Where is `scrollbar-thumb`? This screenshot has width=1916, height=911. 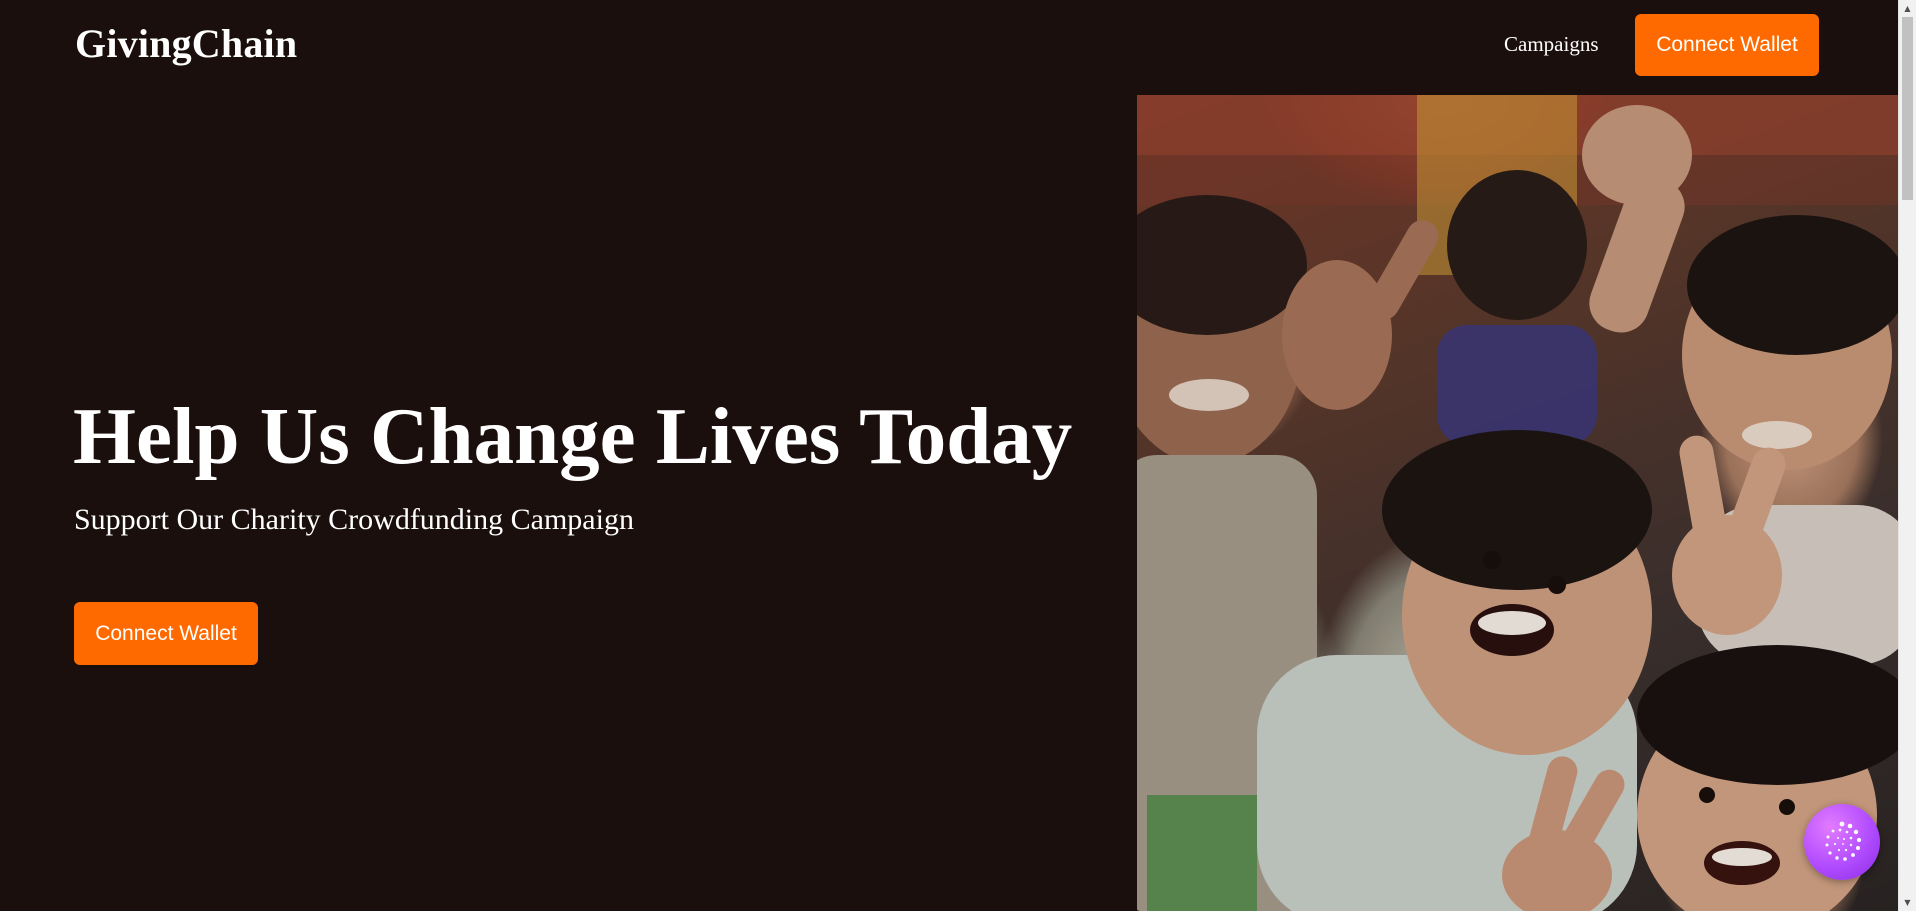 scrollbar-thumb is located at coordinates (1907, 108).